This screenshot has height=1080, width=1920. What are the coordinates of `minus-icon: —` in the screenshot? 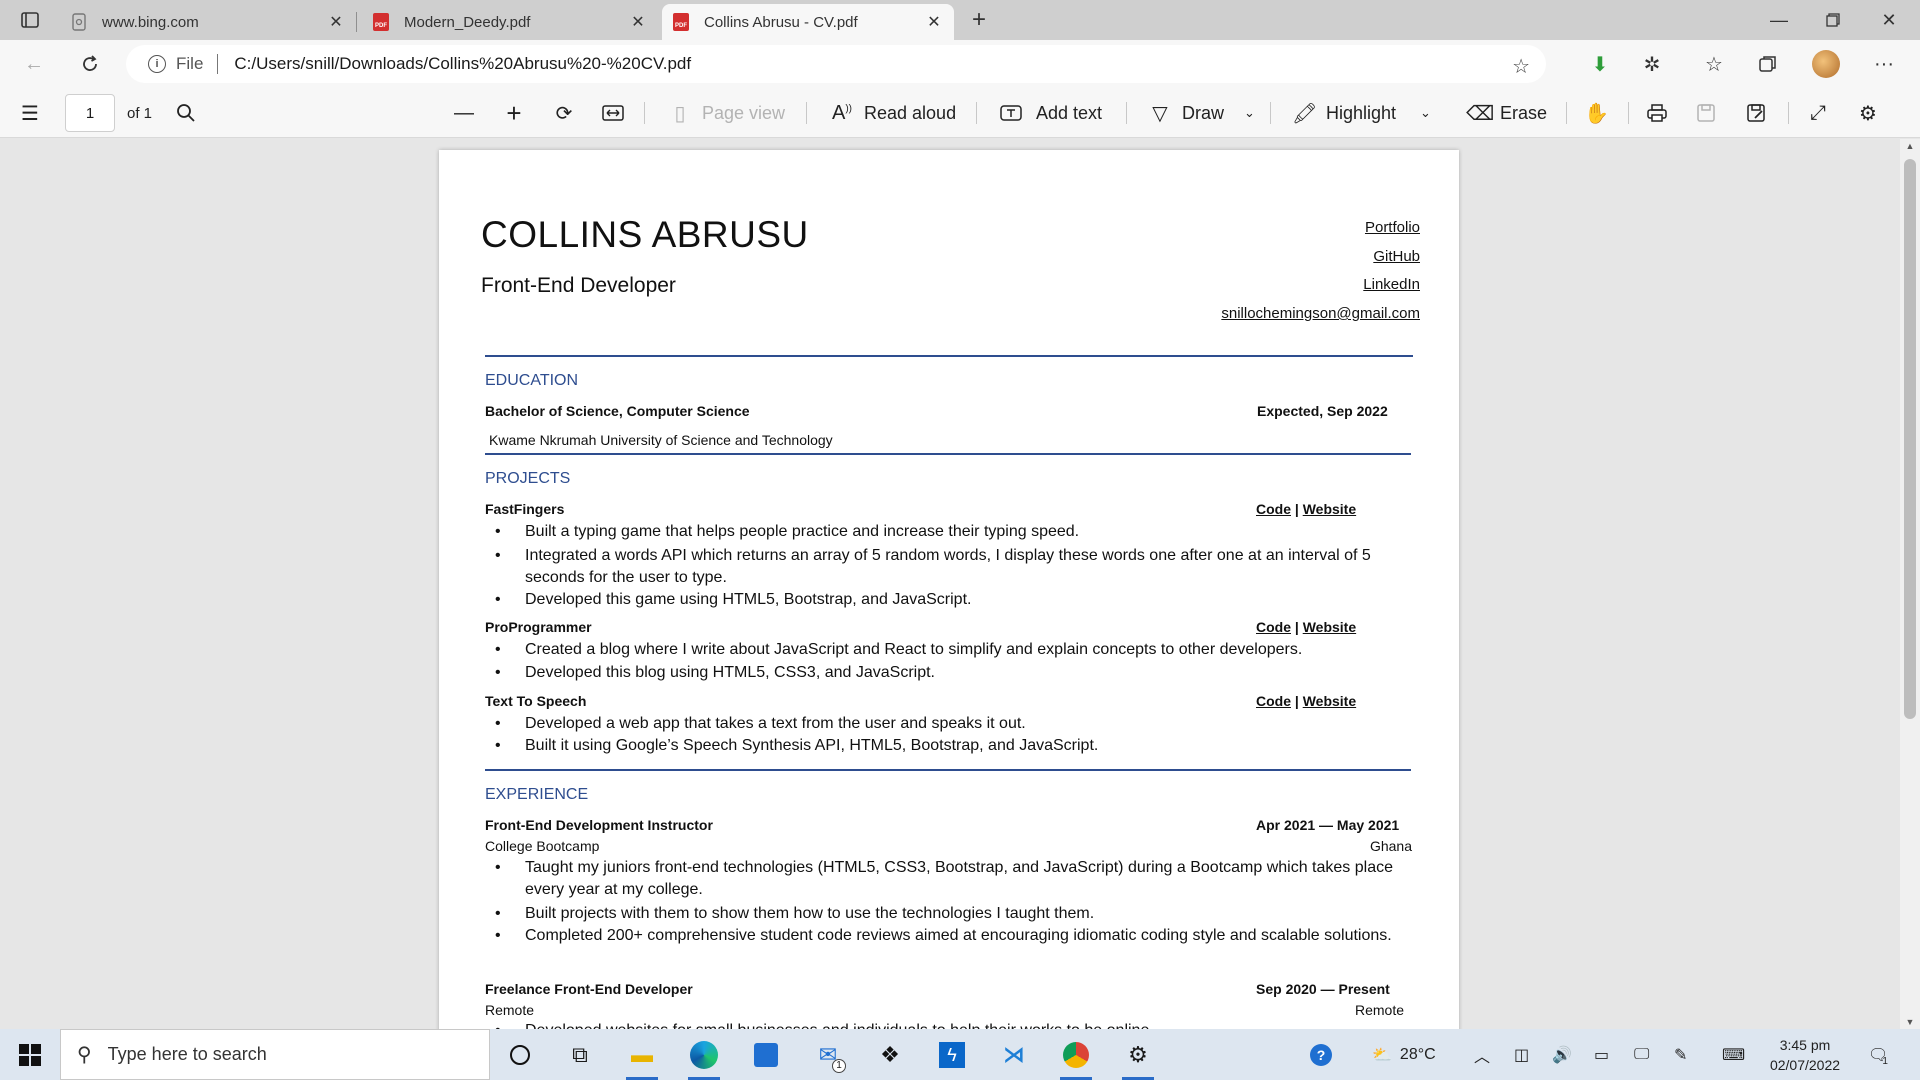 It's located at (464, 112).